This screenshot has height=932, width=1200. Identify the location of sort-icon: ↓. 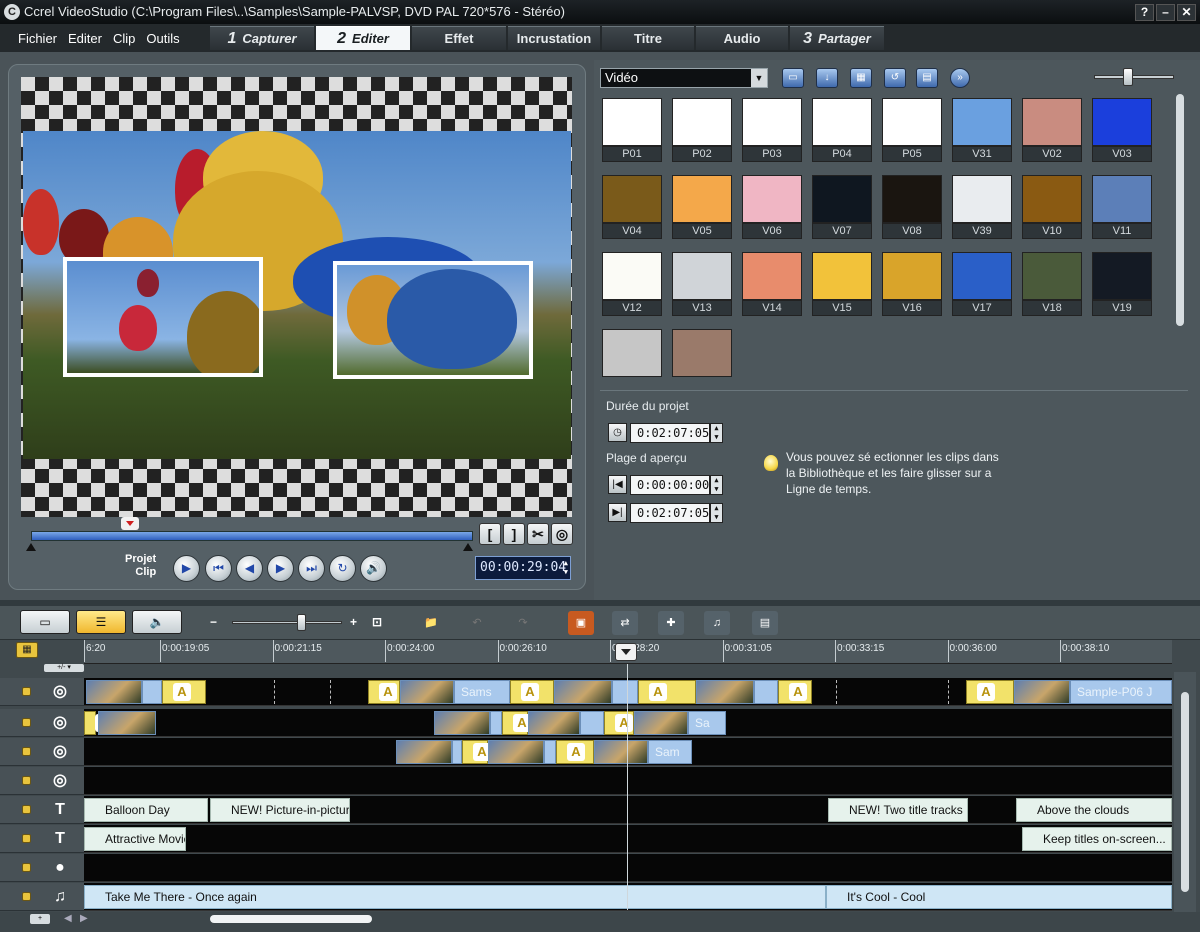
(827, 78).